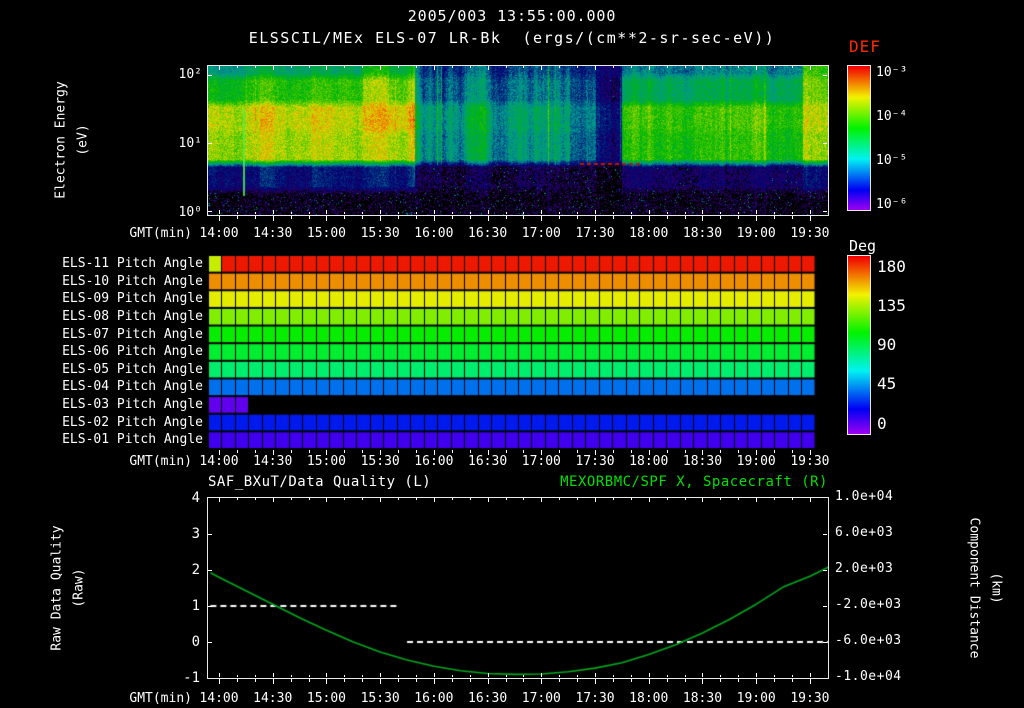 The height and width of the screenshot is (708, 1024). Describe the element at coordinates (326, 461) in the screenshot. I see `time-tick-label: 15:00` at that location.